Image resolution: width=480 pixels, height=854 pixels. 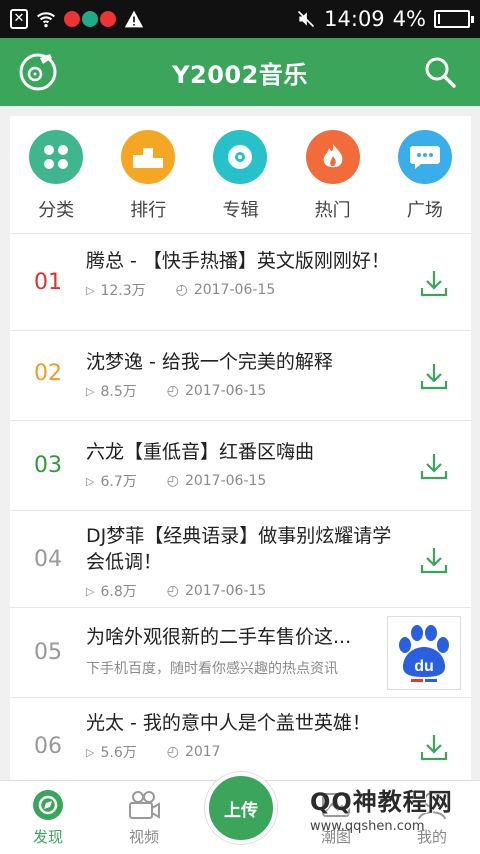 I want to click on song-meta: ▷ 6.7万 ◴ 2017-06-15, so click(x=243, y=481).